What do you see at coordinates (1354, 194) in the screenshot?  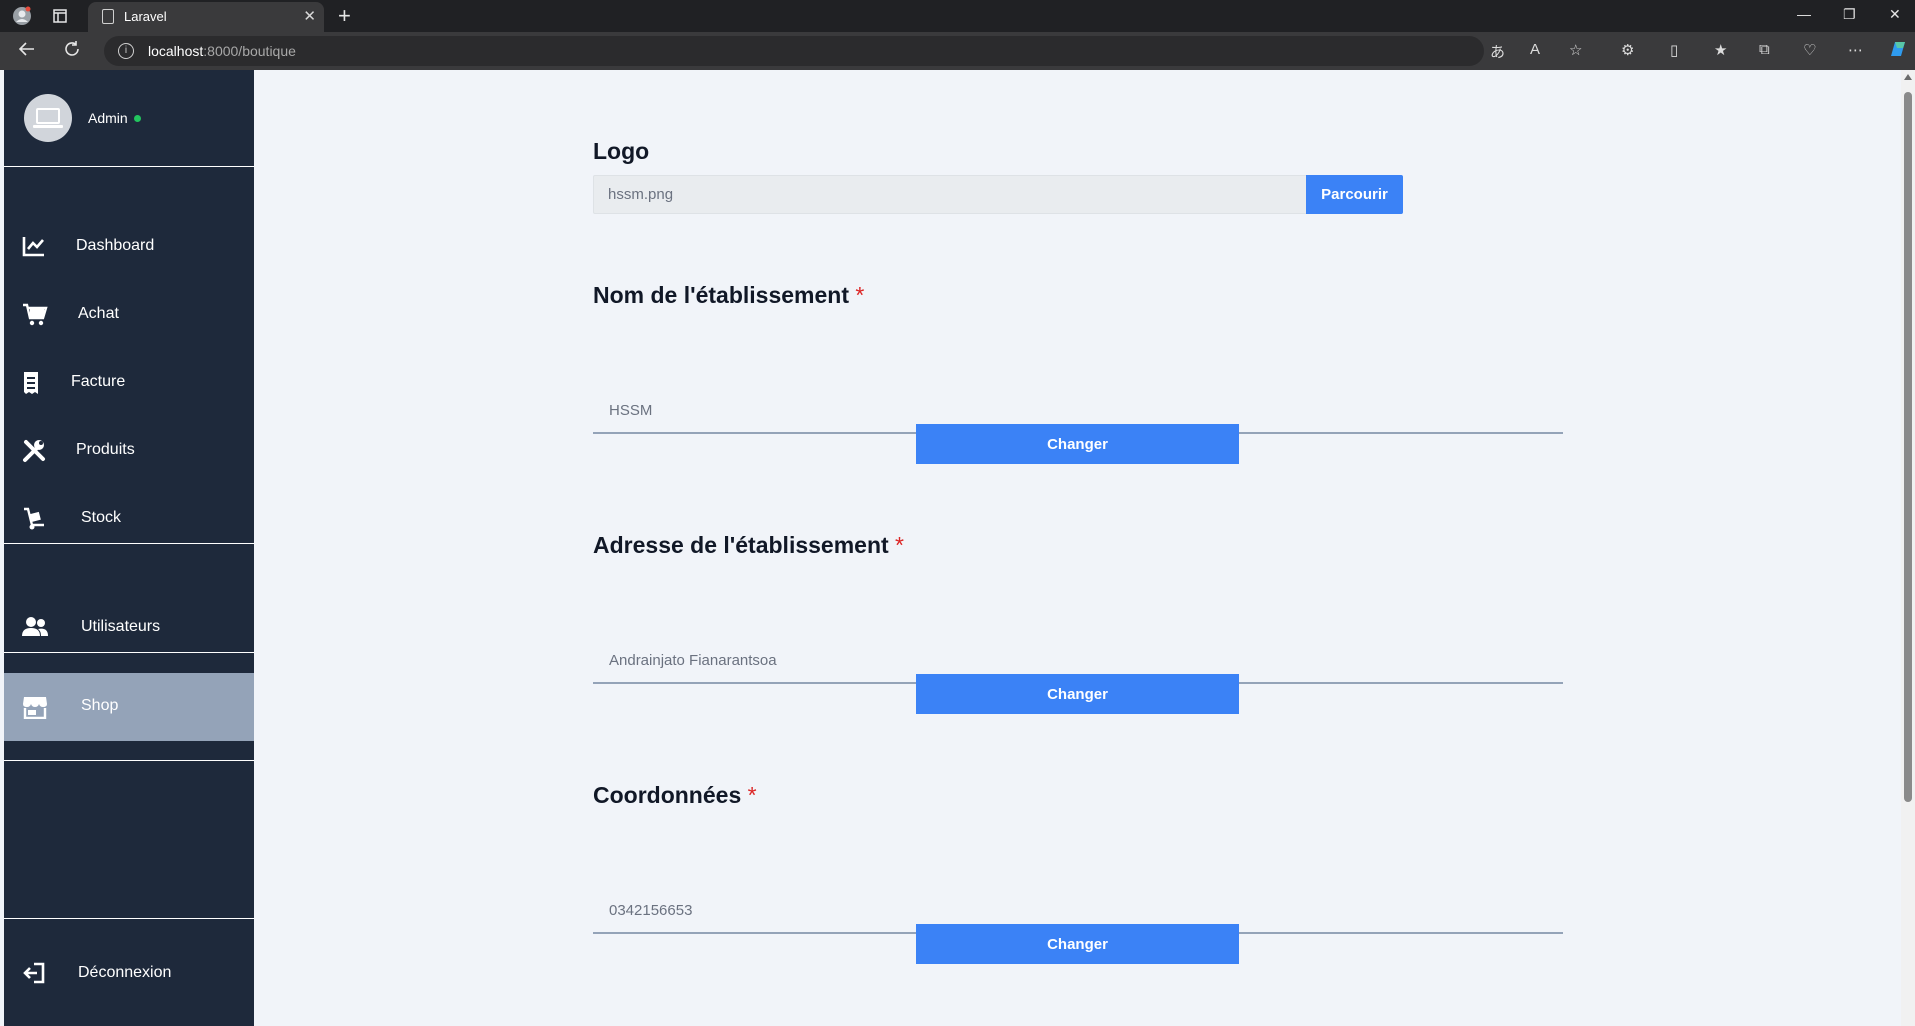 I see `browse-button: Parcourir` at bounding box center [1354, 194].